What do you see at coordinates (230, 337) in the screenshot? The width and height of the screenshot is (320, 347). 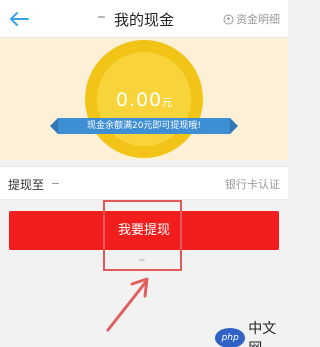 I see `watermark-logo: php` at bounding box center [230, 337].